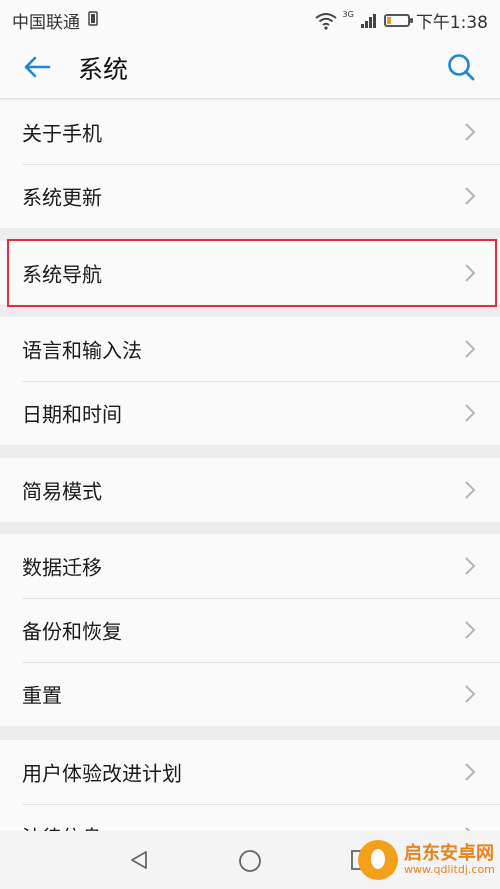  I want to click on system-nav-bar: 启东安卓网 www.qdlitdj.com, so click(250, 860).